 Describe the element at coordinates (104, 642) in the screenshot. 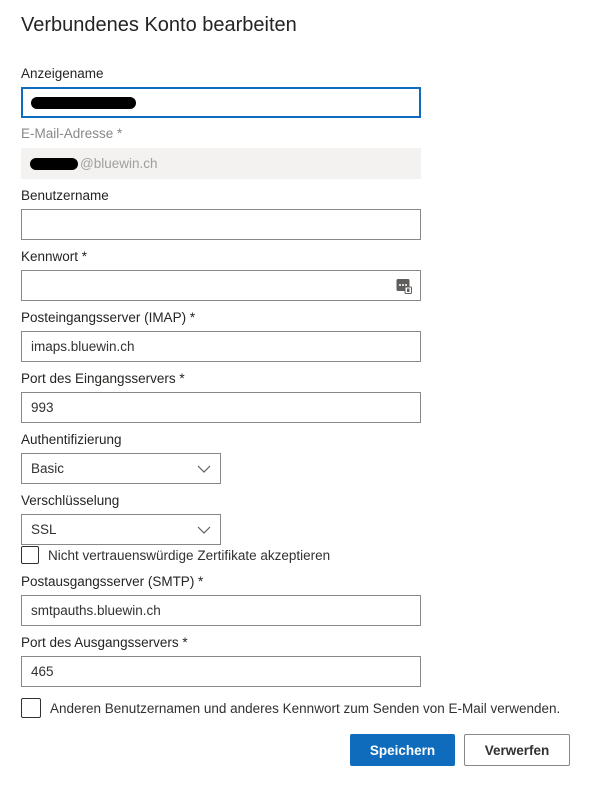

I see `smtp-port-label: Port des Ausgangsservers *` at that location.